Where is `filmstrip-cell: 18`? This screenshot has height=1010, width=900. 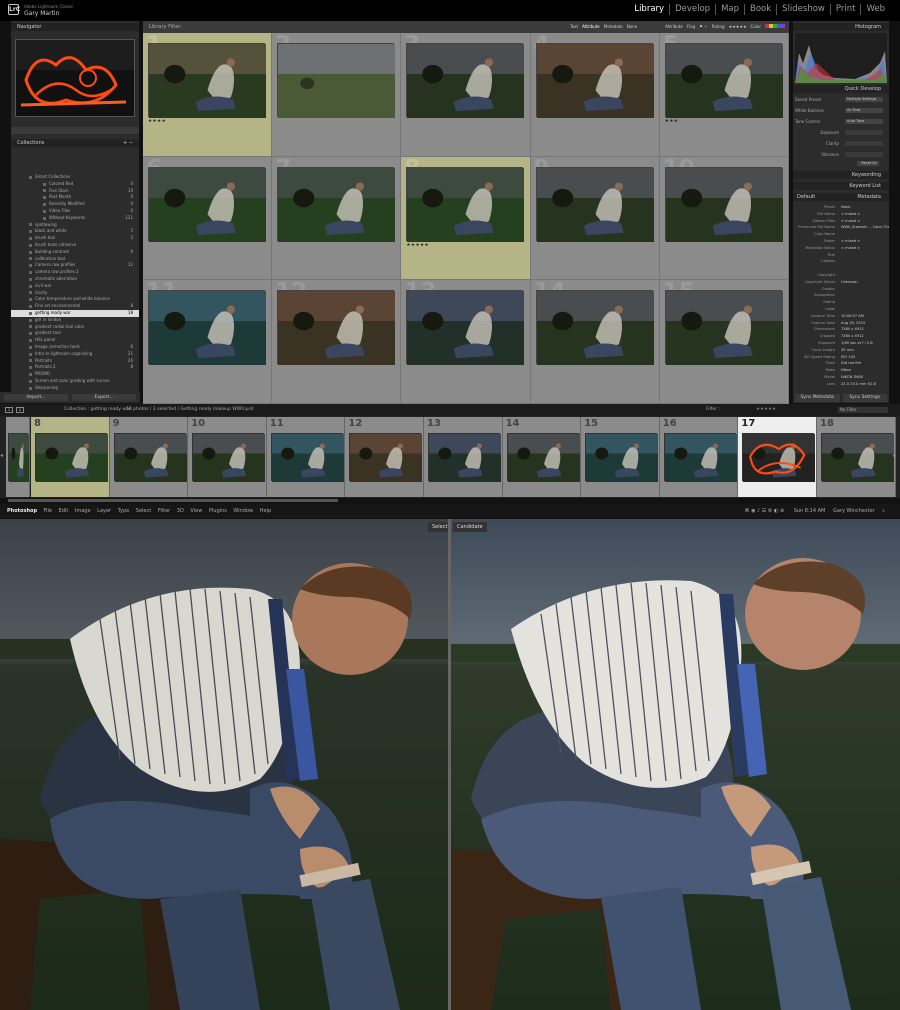 filmstrip-cell: 18 is located at coordinates (856, 457).